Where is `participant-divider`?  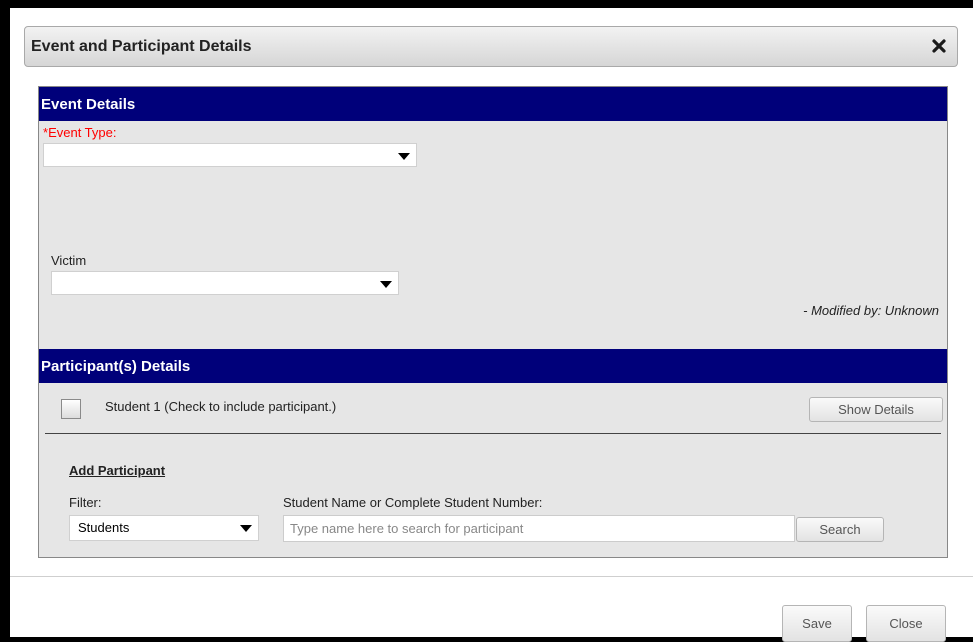
participant-divider is located at coordinates (493, 433).